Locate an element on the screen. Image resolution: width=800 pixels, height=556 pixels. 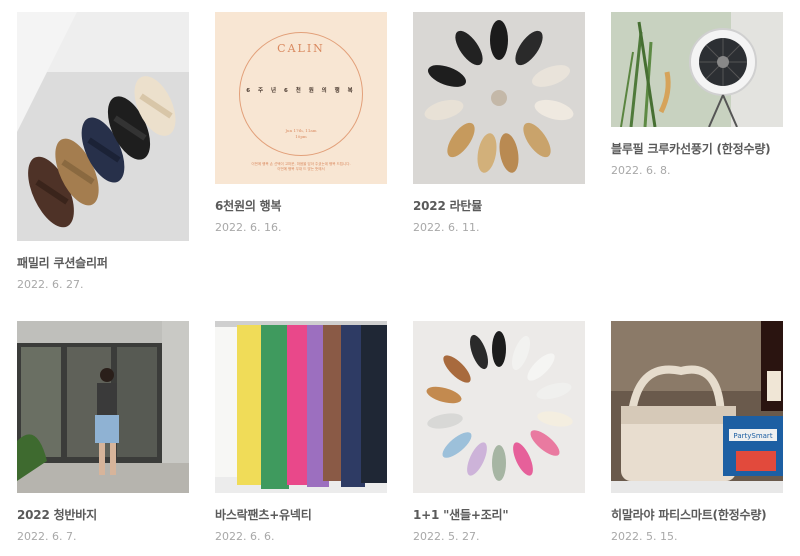
fan-photo is located at coordinates (697, 69).